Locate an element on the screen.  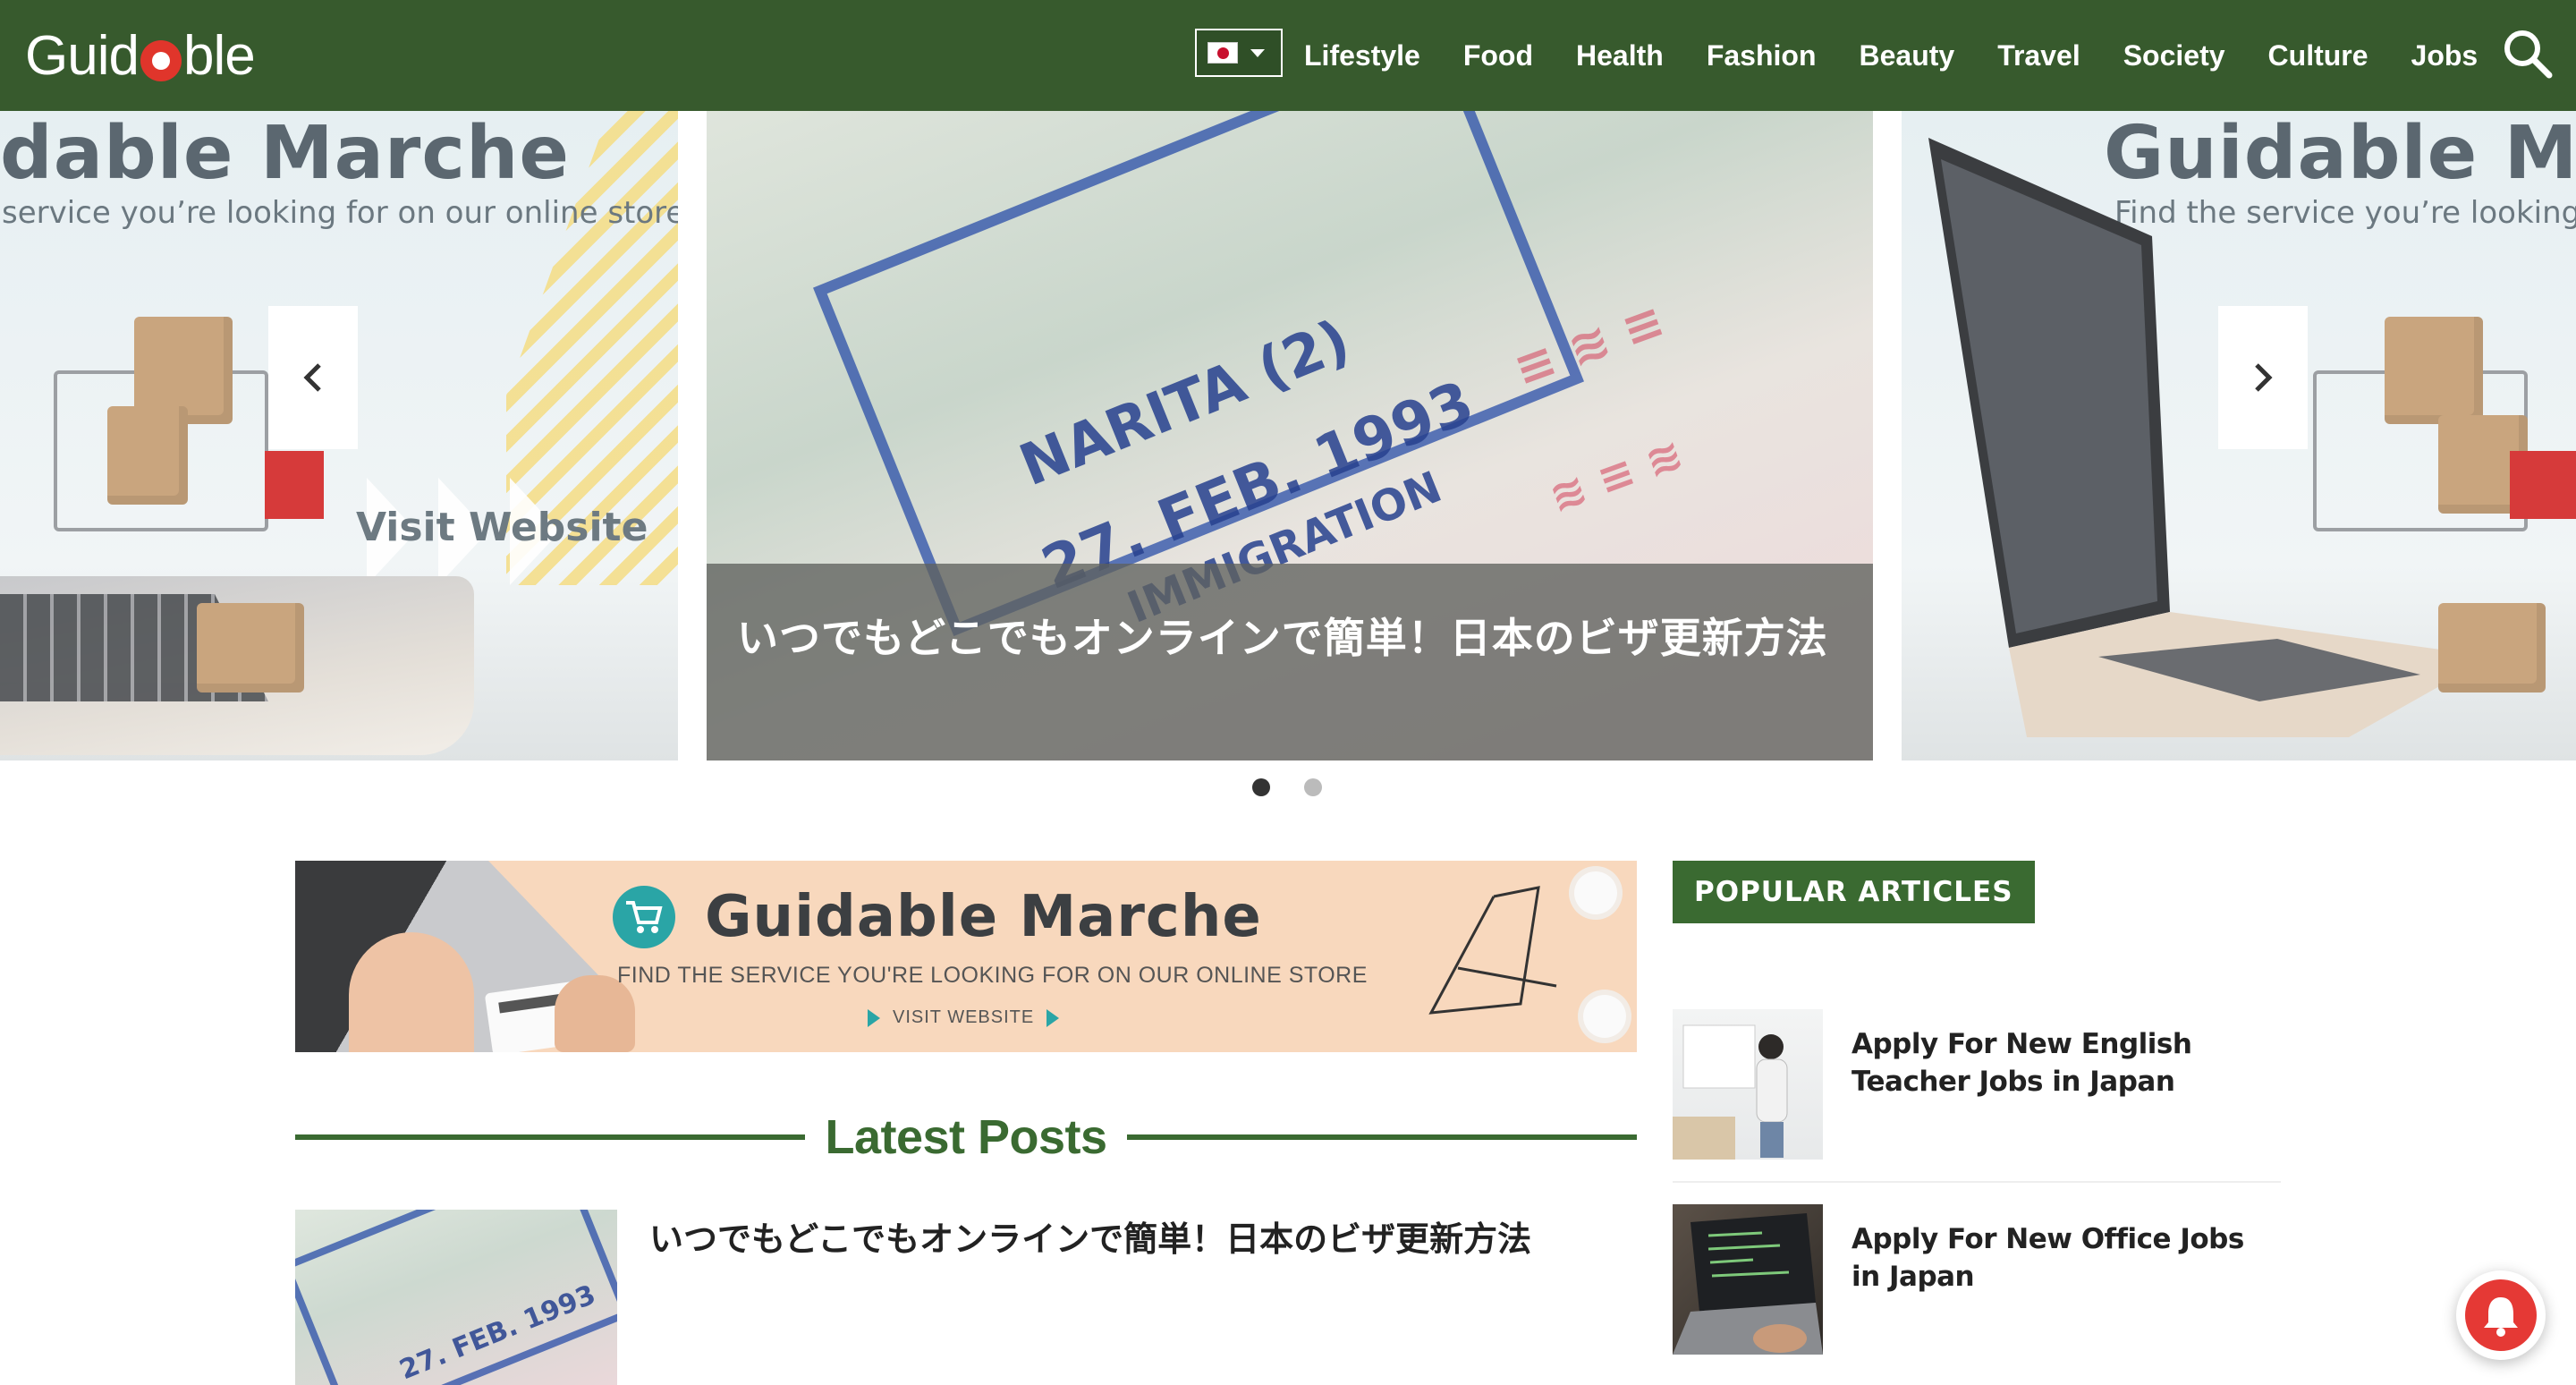
post-thumbnail: 27. FEB. 1993 is located at coordinates (456, 1297).